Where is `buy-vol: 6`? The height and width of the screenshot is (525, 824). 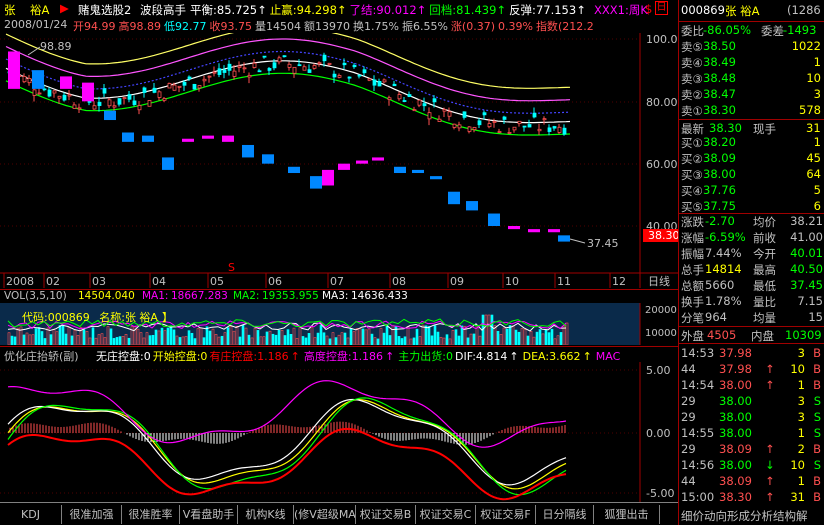
buy-vol: 6 is located at coordinates (817, 206).